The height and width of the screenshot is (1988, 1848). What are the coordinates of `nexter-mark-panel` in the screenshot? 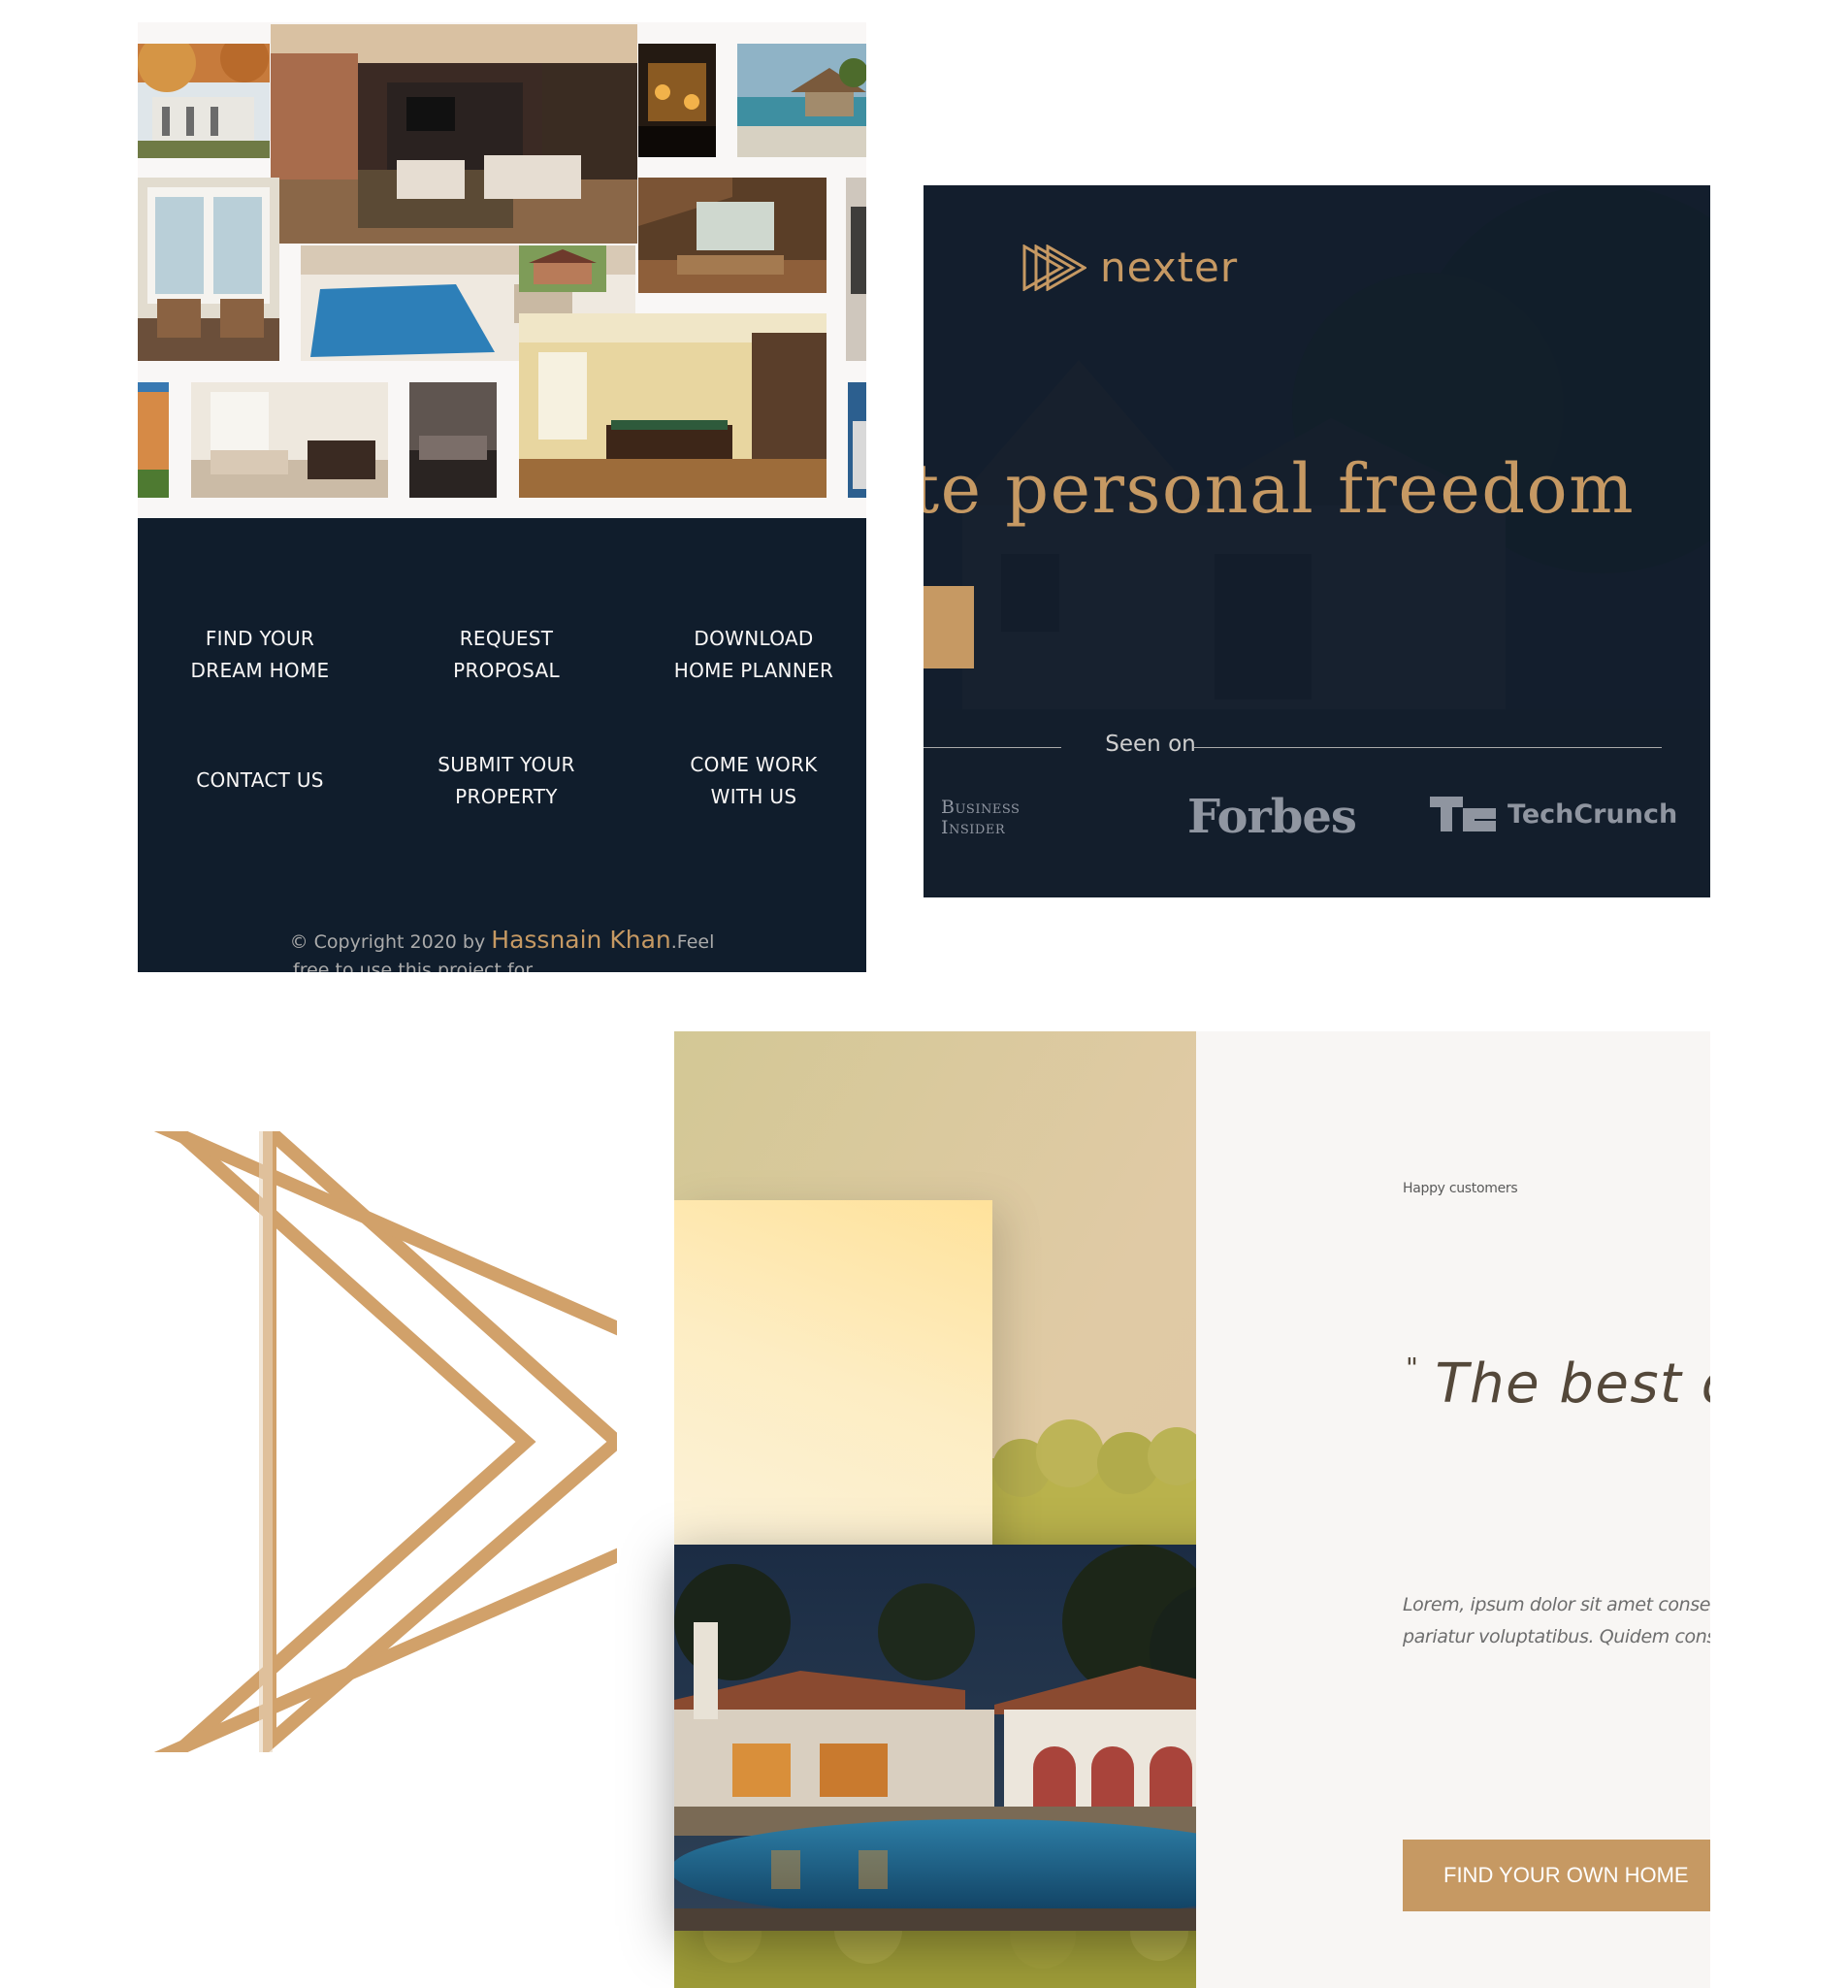 It's located at (377, 1441).